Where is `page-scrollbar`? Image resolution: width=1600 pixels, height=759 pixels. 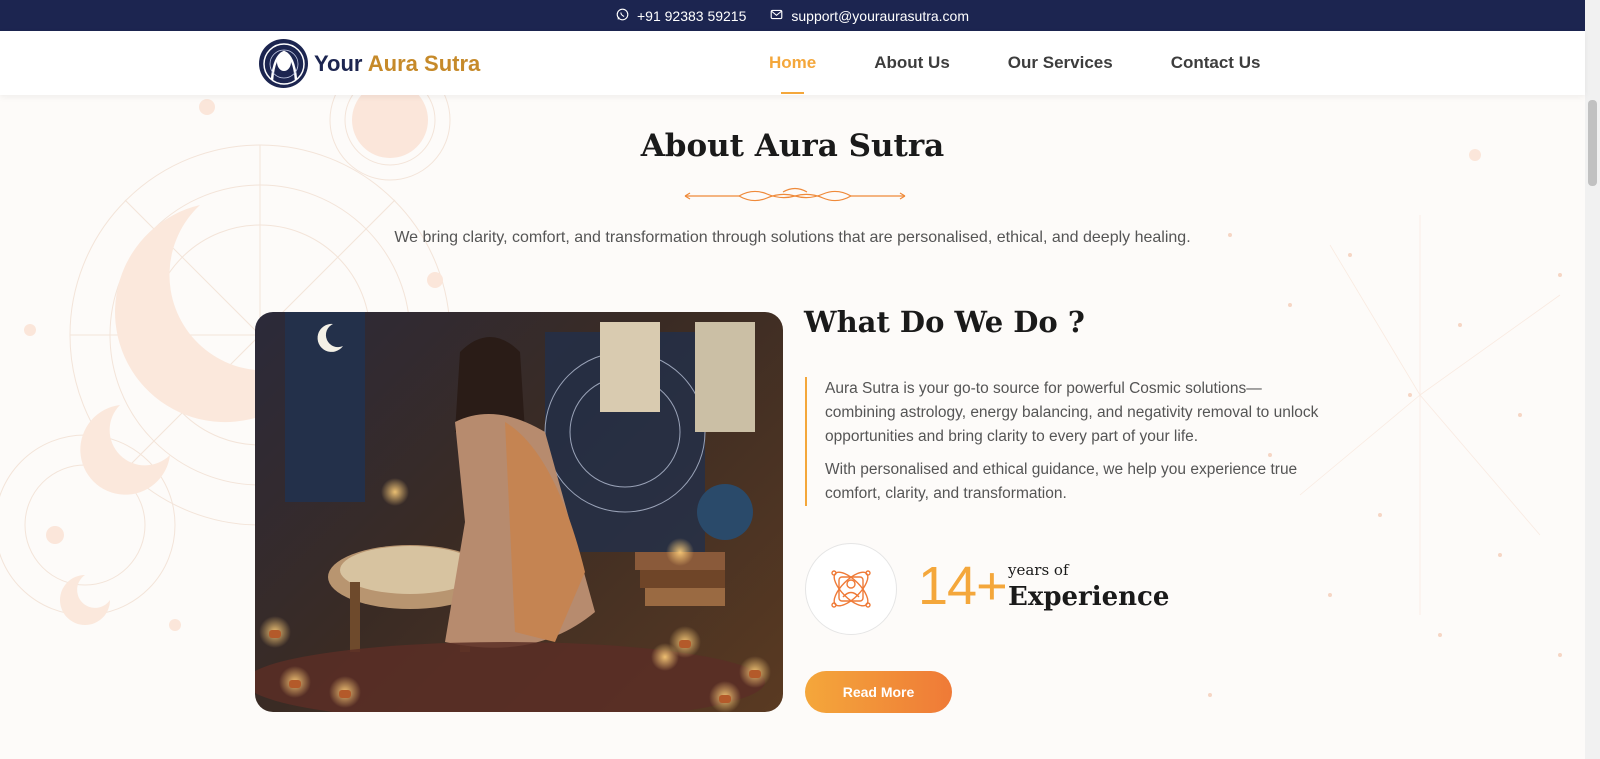 page-scrollbar is located at coordinates (1592, 379).